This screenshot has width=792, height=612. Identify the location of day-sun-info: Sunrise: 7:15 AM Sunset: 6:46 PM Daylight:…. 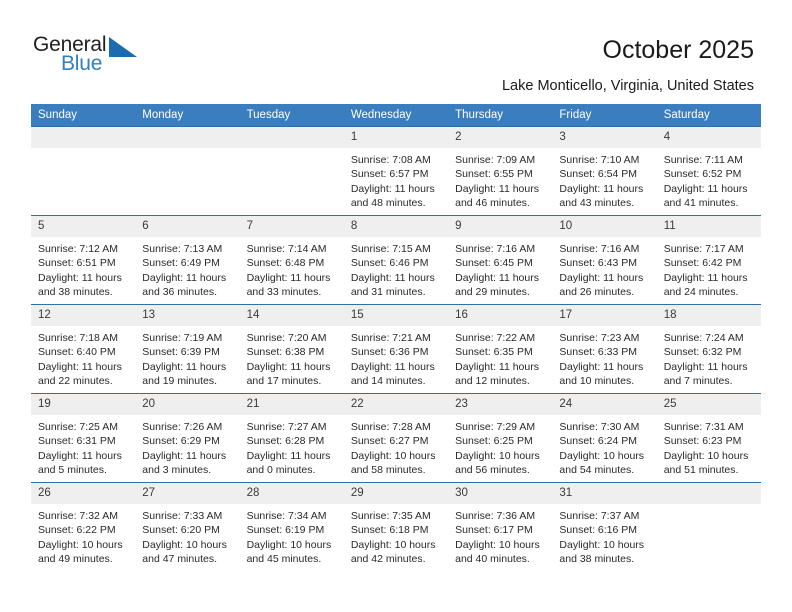
(396, 268).